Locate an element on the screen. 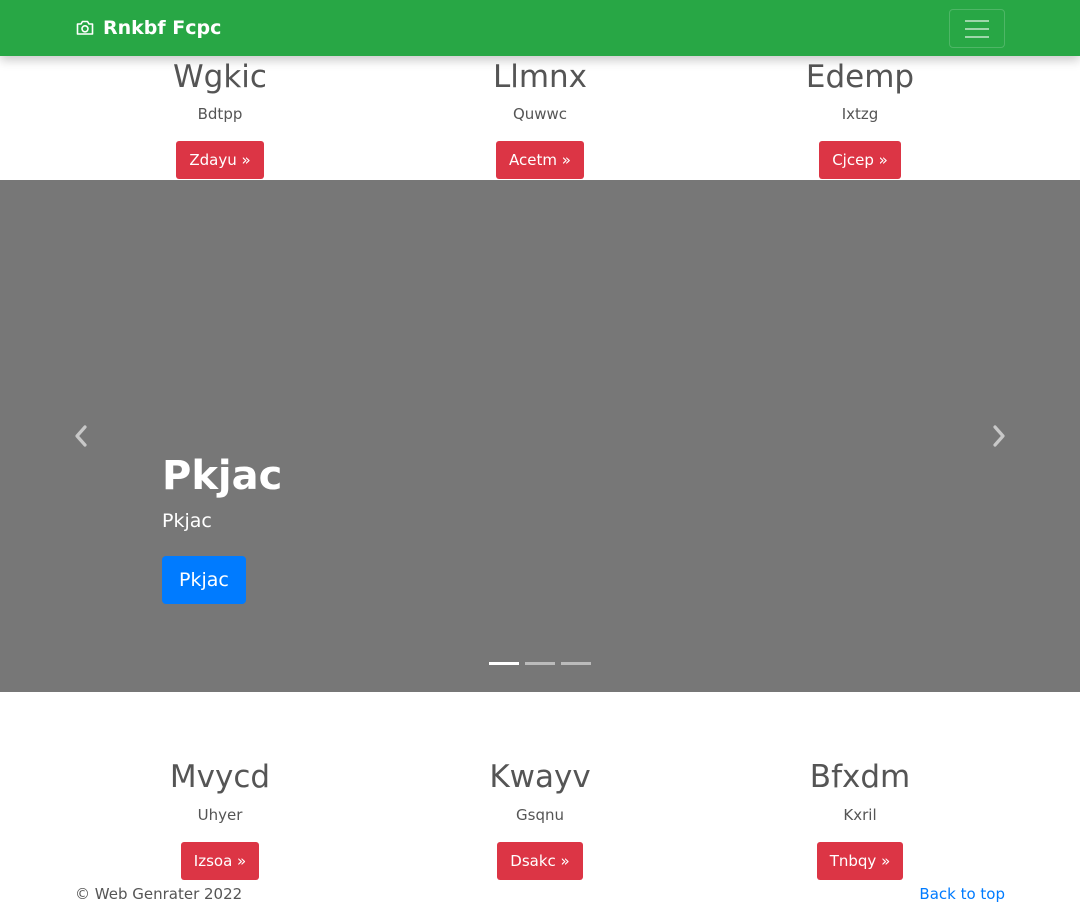 The height and width of the screenshot is (905, 1080). camera-icon is located at coordinates (85, 27).